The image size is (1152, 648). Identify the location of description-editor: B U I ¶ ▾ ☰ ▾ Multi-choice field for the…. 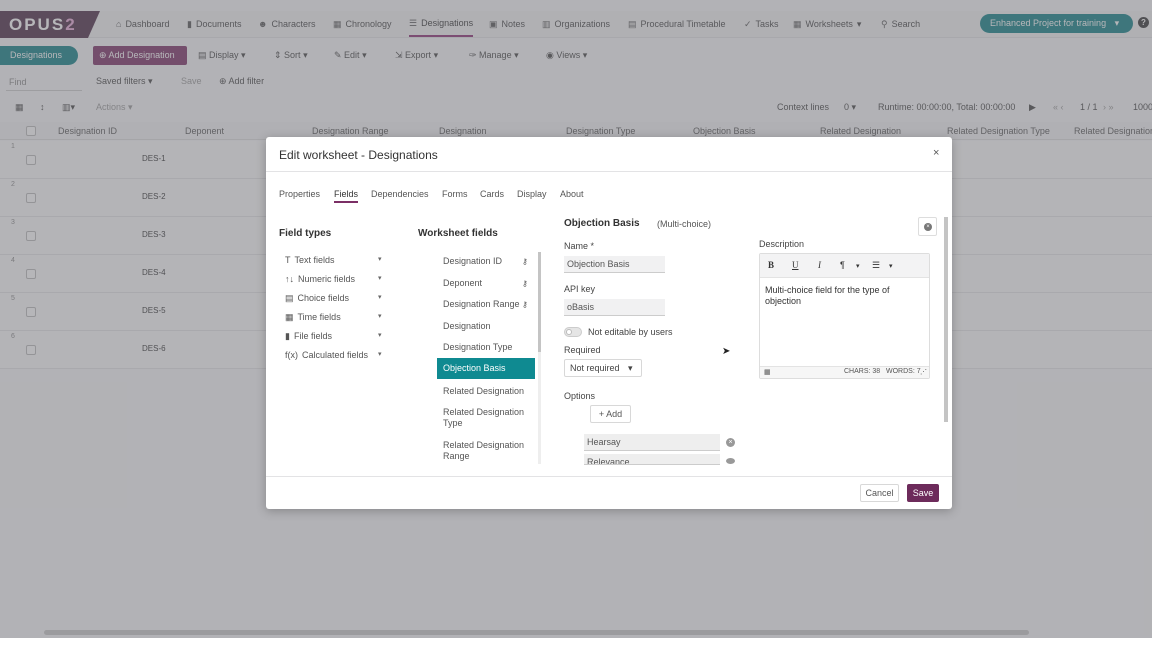
(844, 316).